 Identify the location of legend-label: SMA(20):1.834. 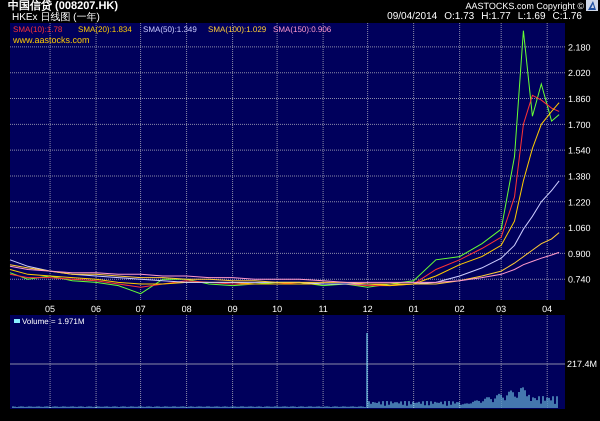
(105, 29).